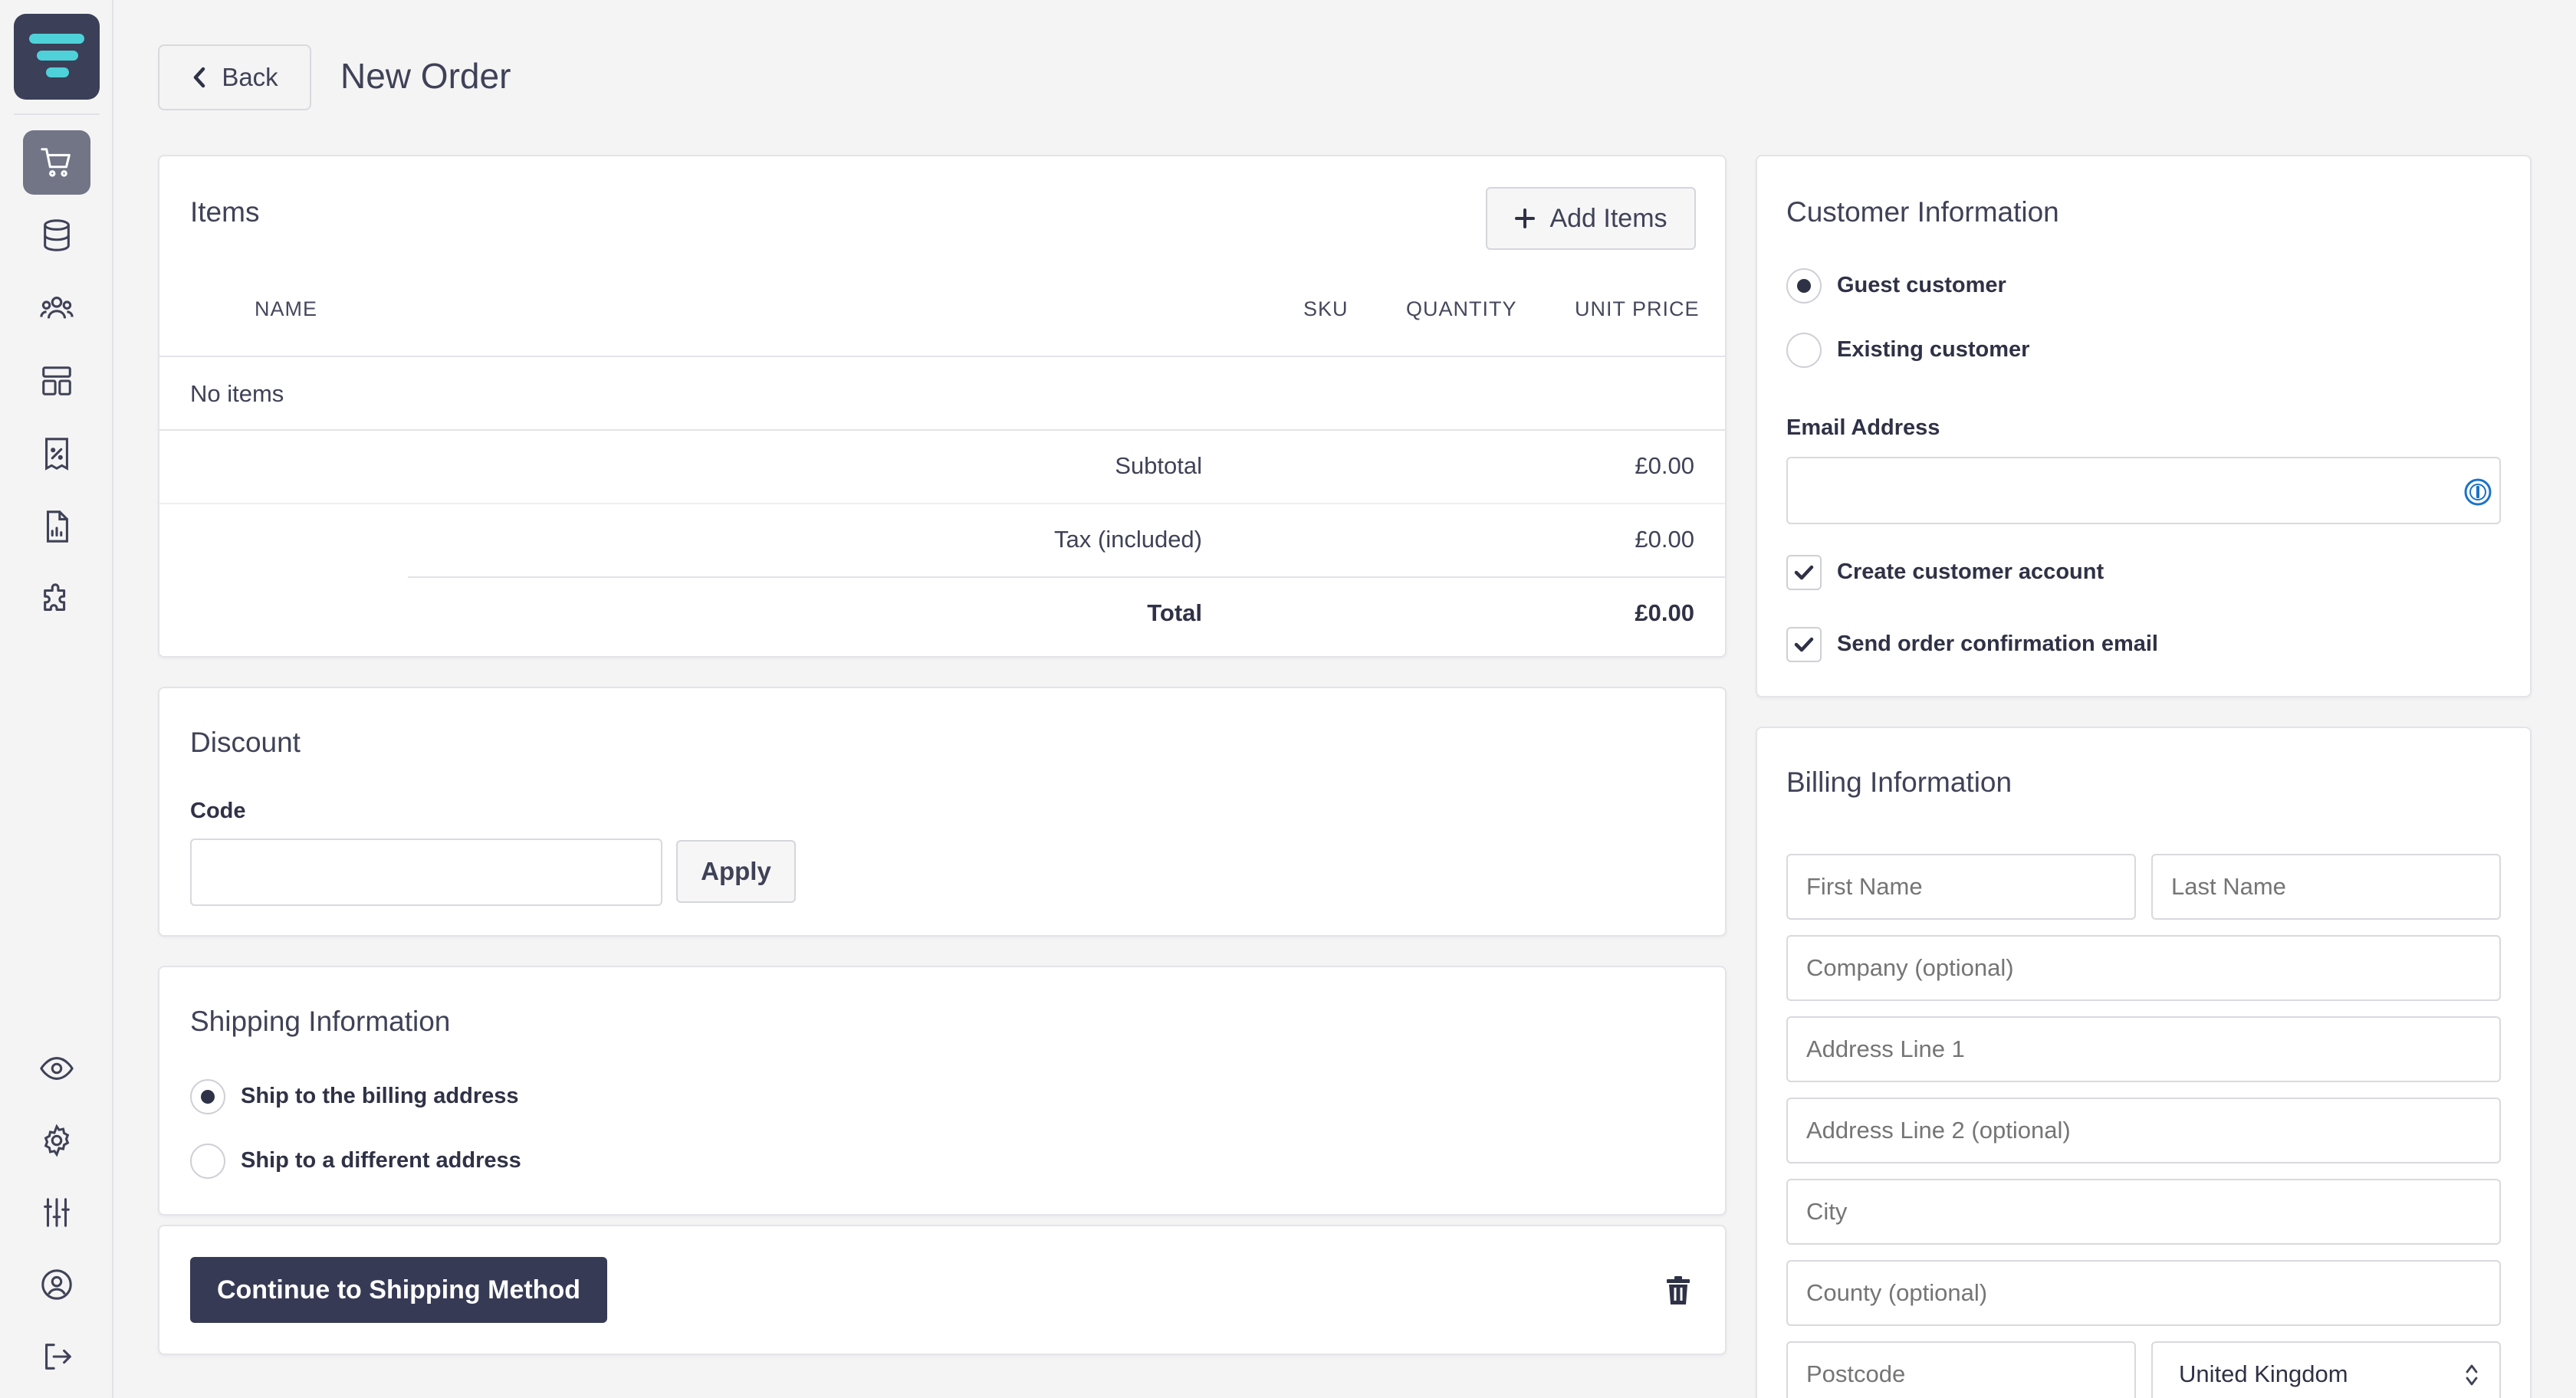 The height and width of the screenshot is (1398, 2576). I want to click on user-circle-icon, so click(57, 1284).